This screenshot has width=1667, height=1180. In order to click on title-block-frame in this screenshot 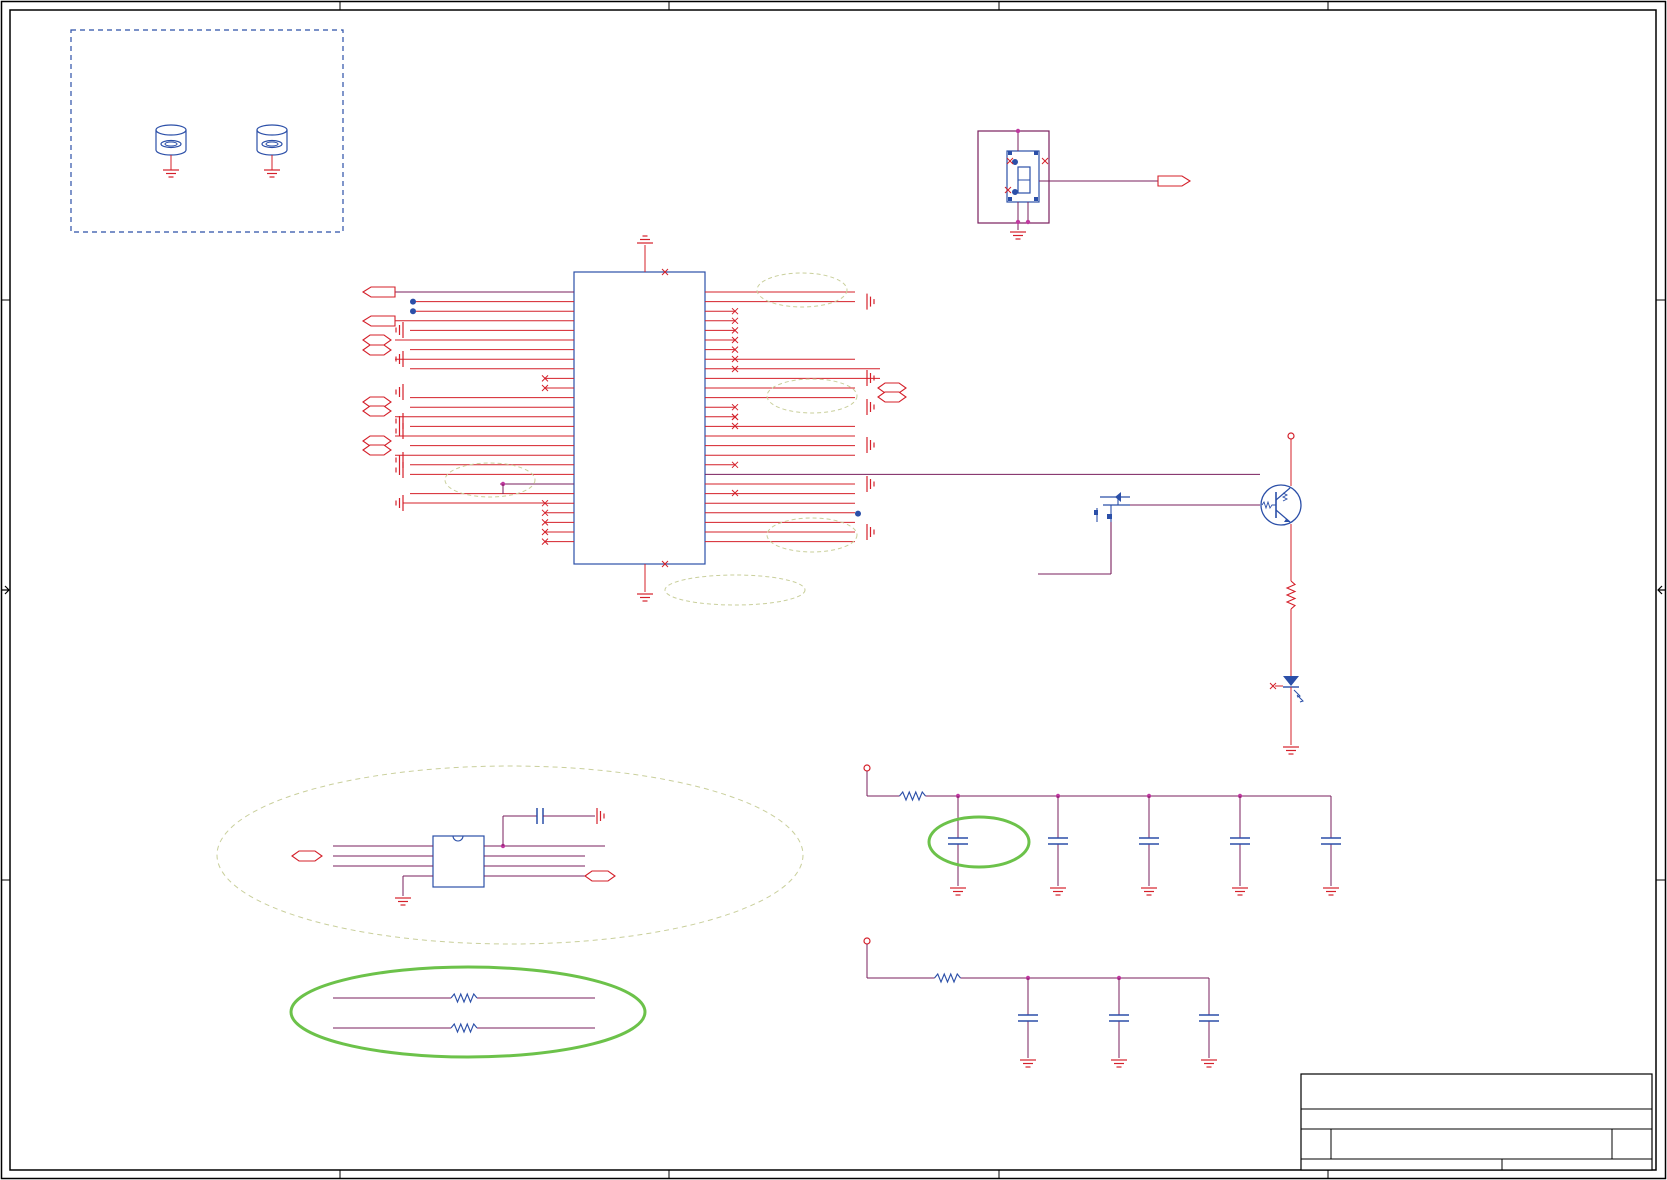, I will do `click(1476, 1122)`.